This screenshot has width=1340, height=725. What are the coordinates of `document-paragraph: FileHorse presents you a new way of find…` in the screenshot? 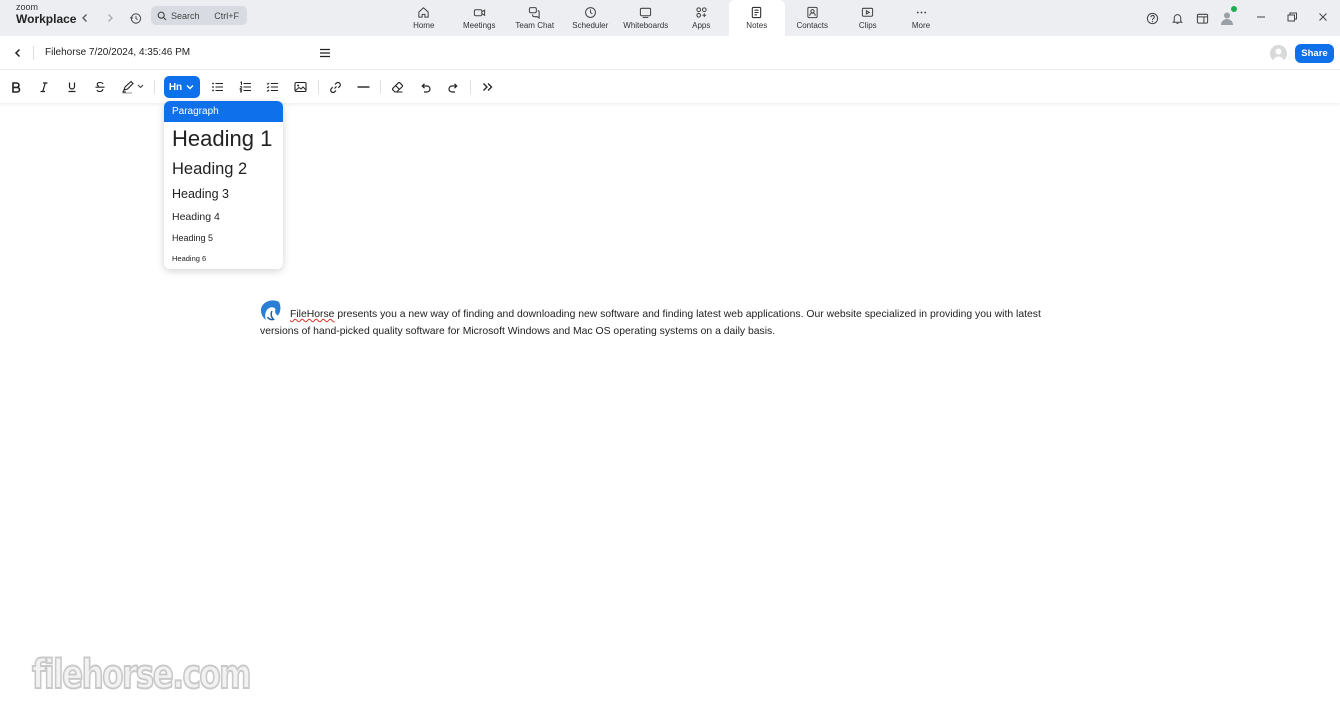 It's located at (660, 323).